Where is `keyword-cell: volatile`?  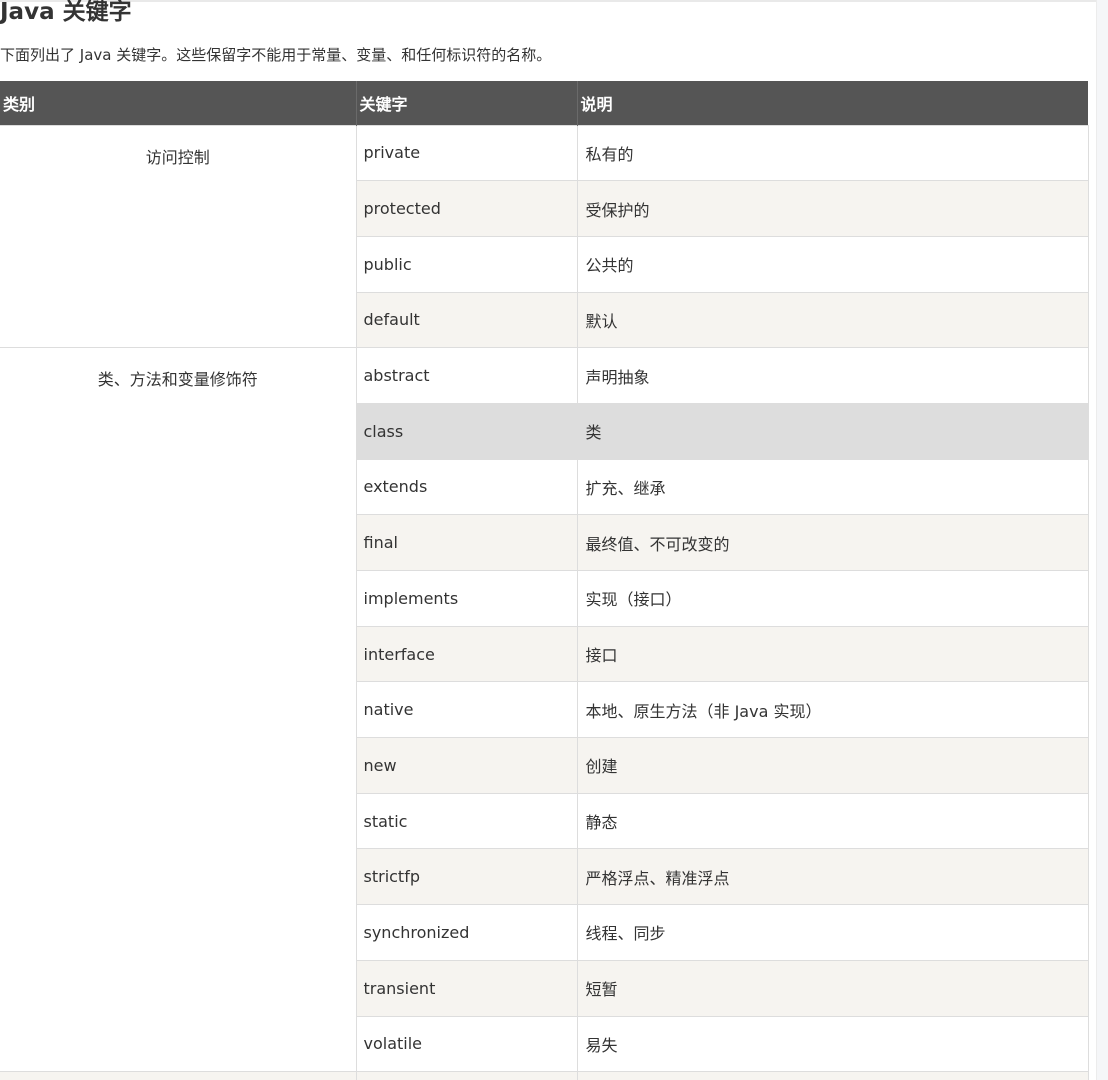
keyword-cell: volatile is located at coordinates (466, 1044).